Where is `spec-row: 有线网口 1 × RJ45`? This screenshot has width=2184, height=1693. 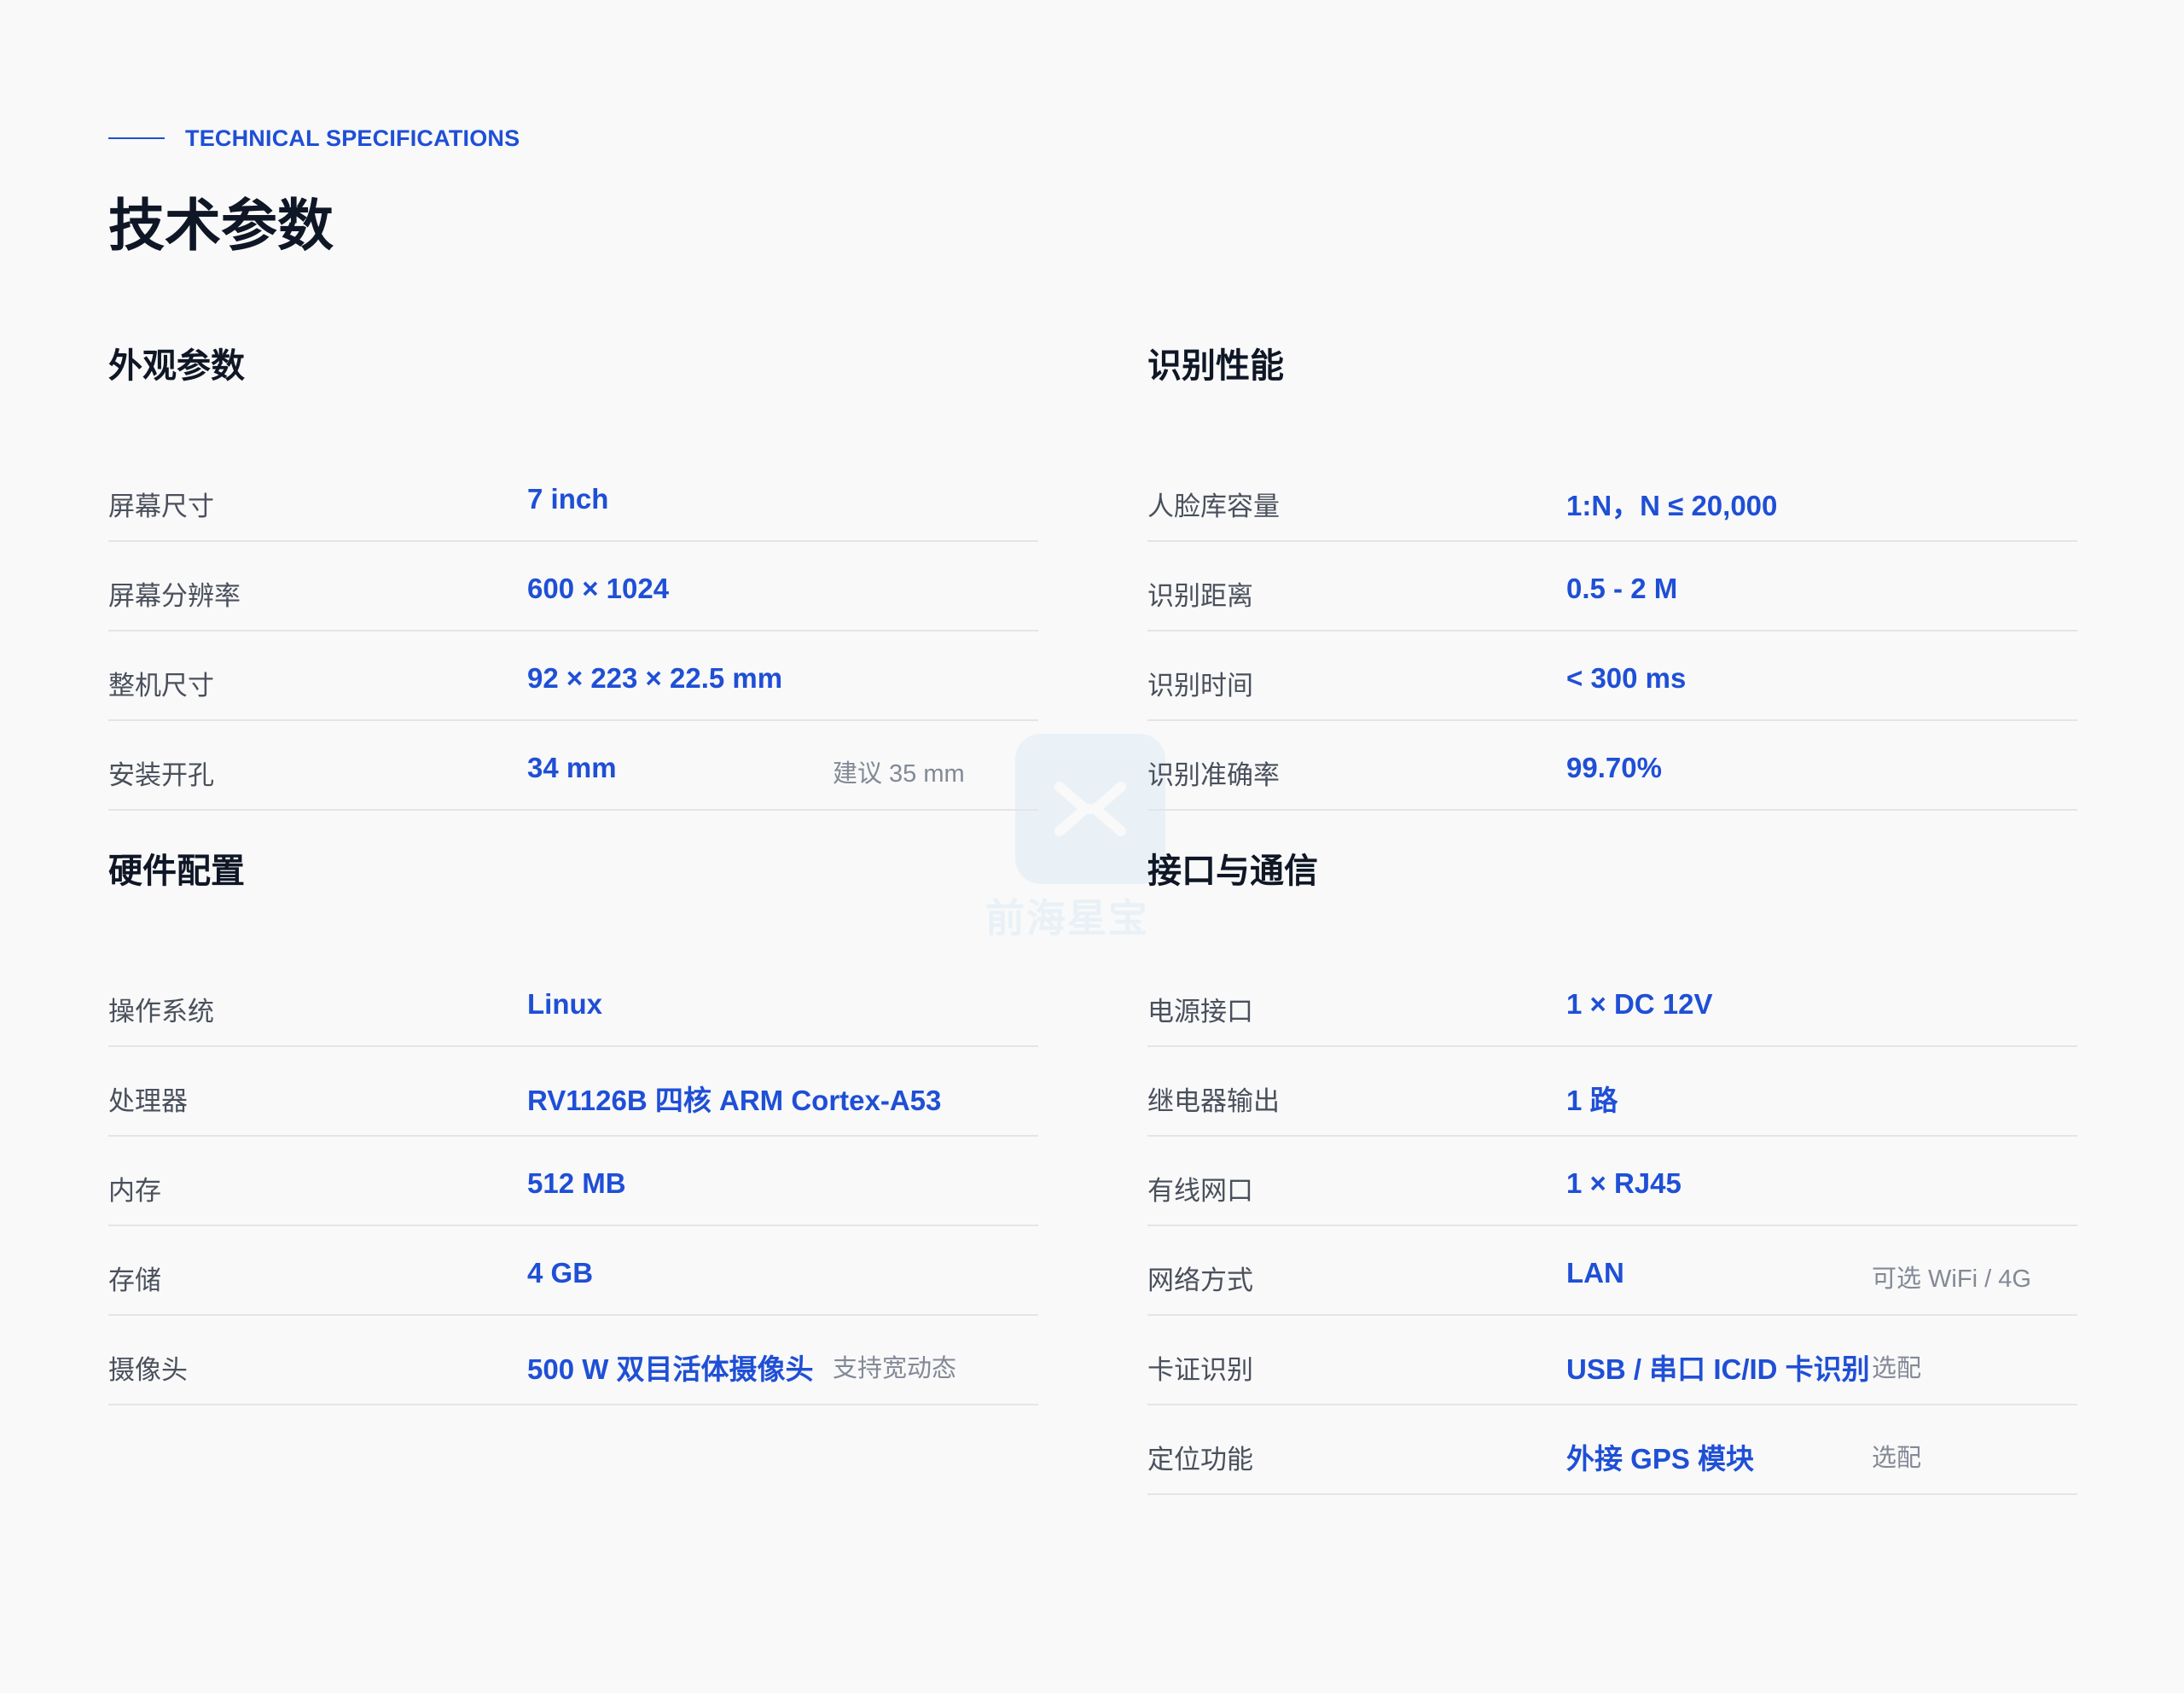 spec-row: 有线网口 1 × RJ45 is located at coordinates (1612, 1181).